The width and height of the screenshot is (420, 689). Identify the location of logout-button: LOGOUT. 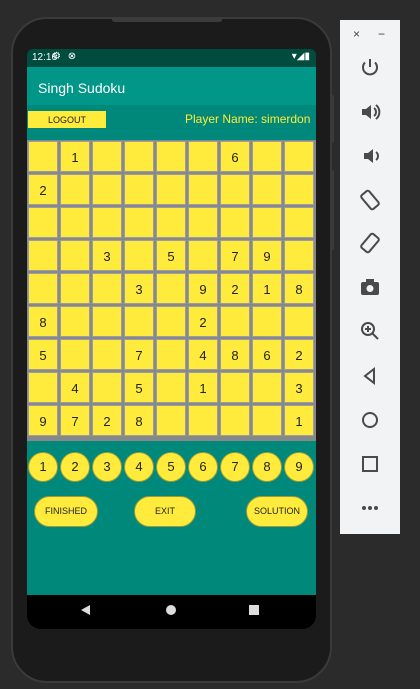
(67, 119).